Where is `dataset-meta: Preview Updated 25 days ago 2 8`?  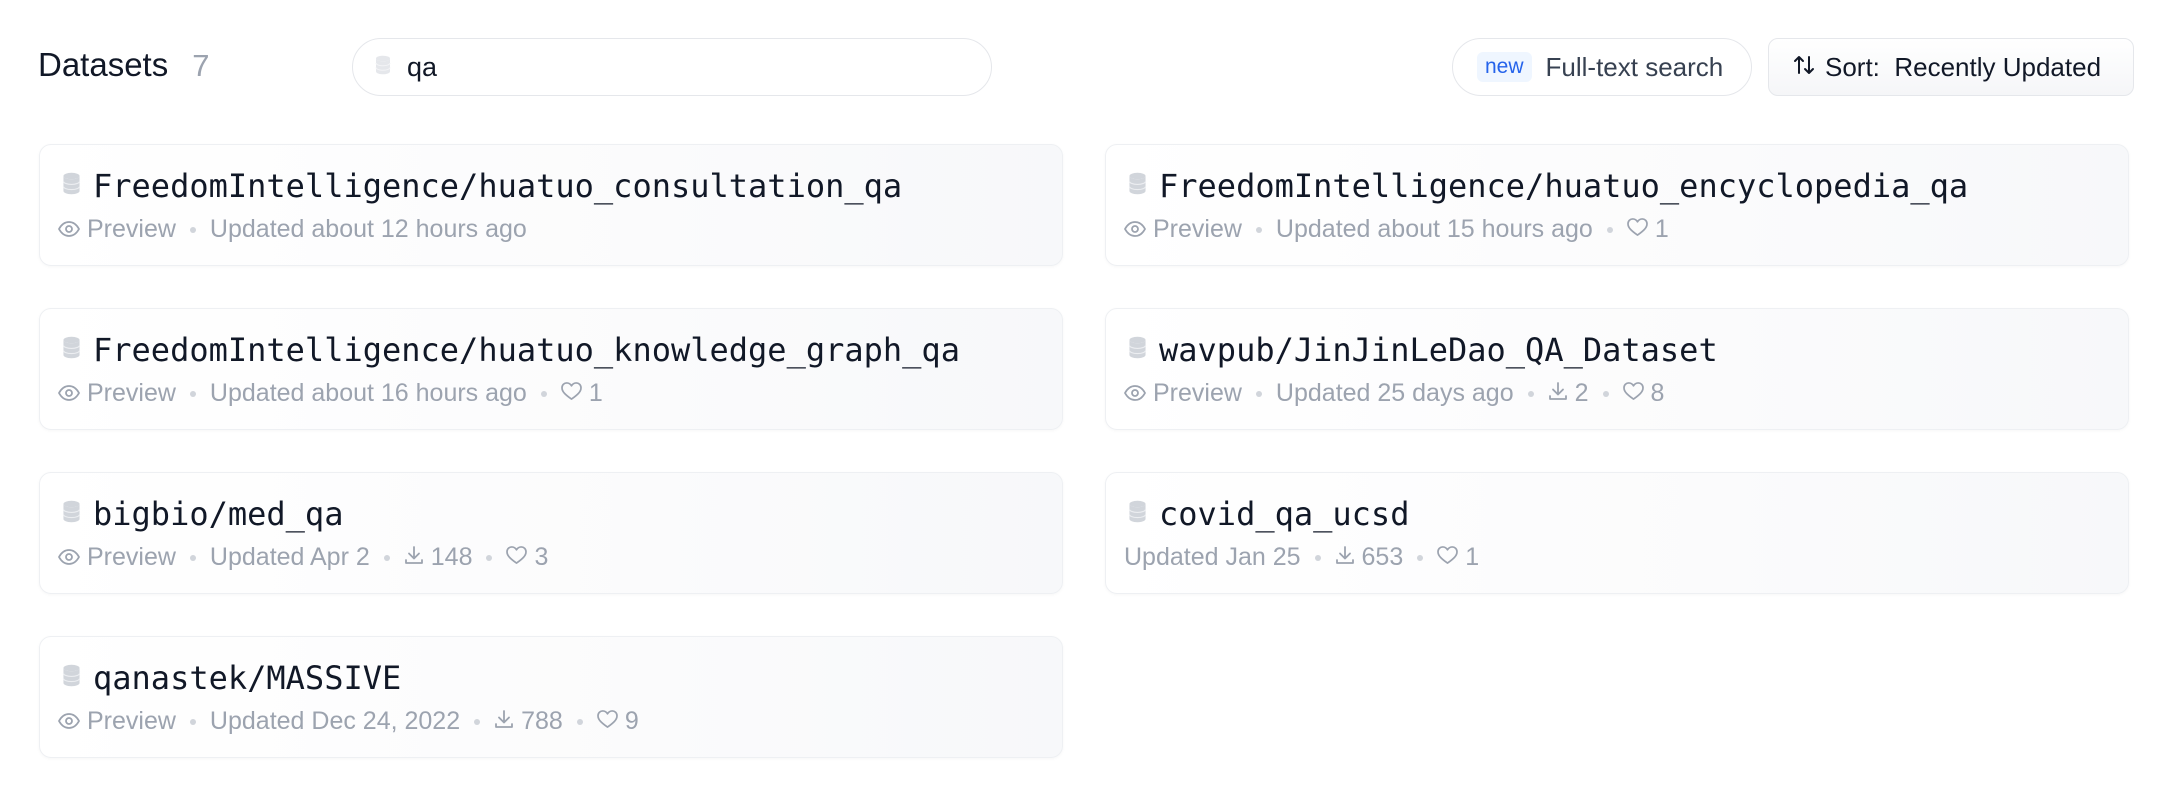 dataset-meta: Preview Updated 25 days ago 2 8 is located at coordinates (1394, 393).